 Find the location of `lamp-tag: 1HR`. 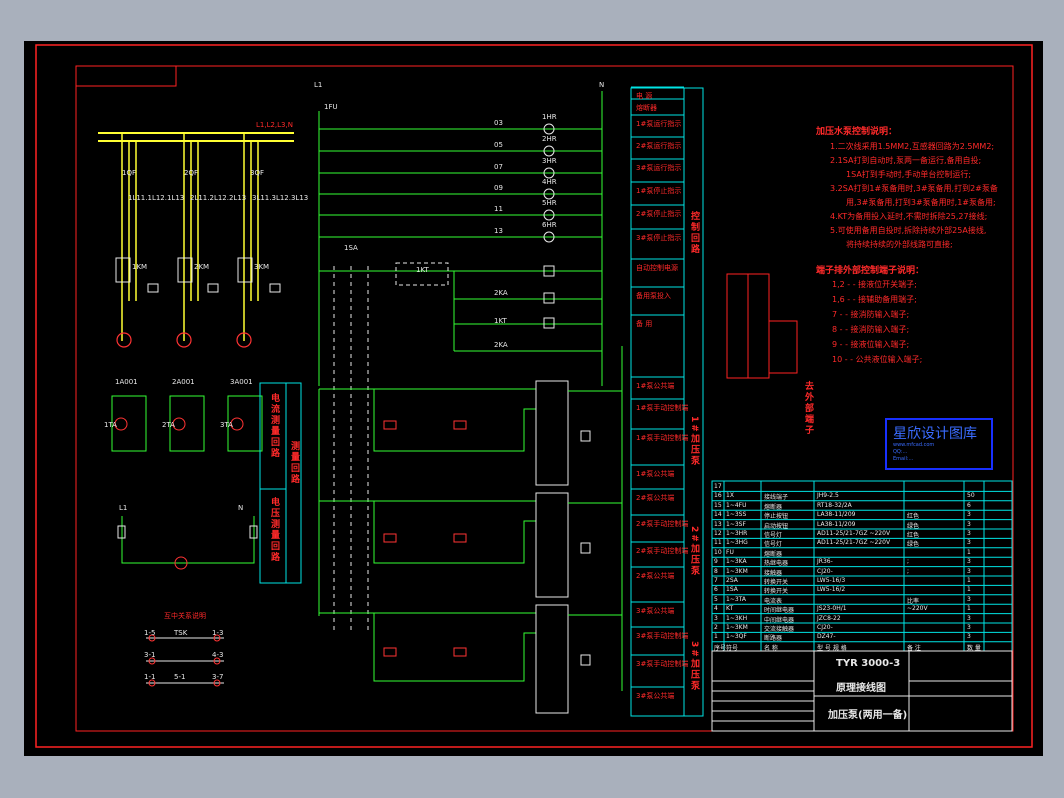

lamp-tag: 1HR is located at coordinates (549, 117).